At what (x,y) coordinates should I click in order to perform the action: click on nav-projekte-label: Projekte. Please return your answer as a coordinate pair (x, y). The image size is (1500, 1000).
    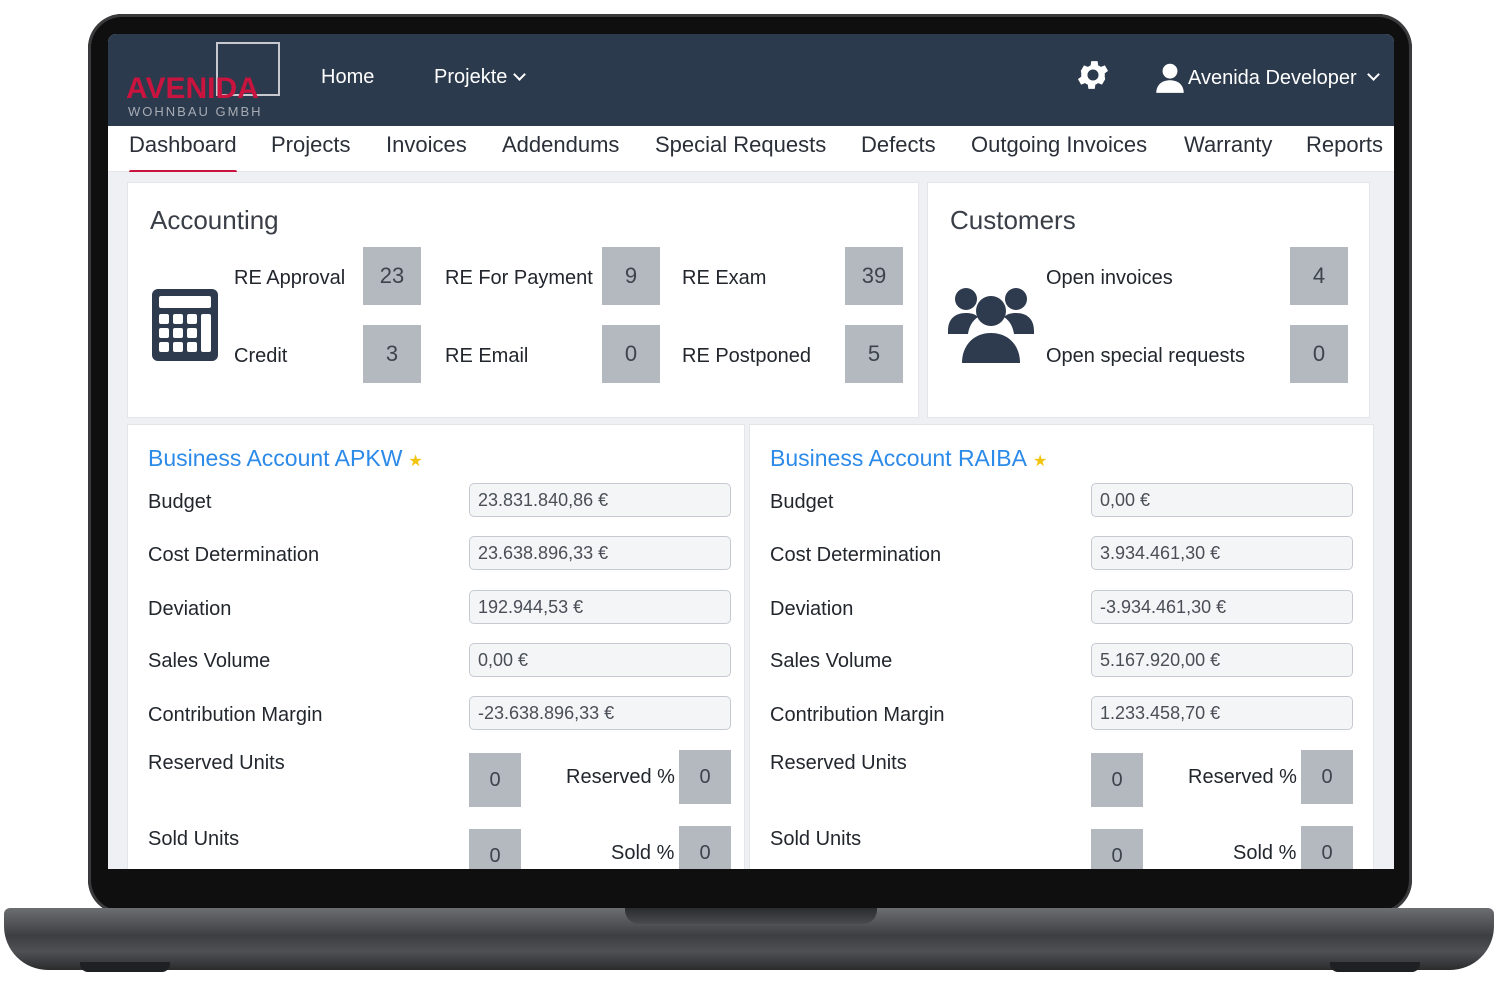
    Looking at the image, I should click on (471, 77).